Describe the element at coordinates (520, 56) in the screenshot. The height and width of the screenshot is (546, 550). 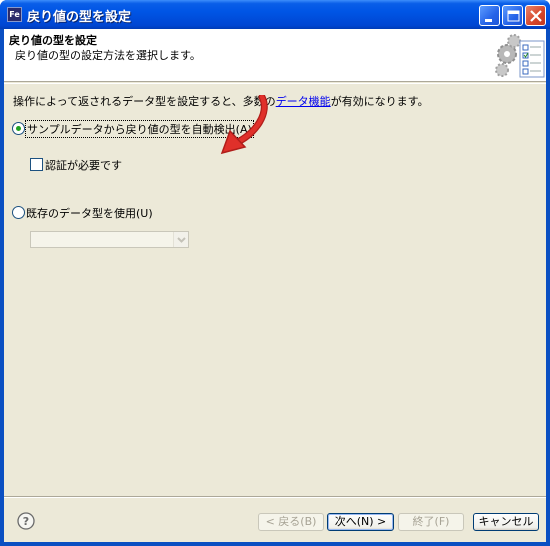
I see `wizard-gears-icon` at that location.